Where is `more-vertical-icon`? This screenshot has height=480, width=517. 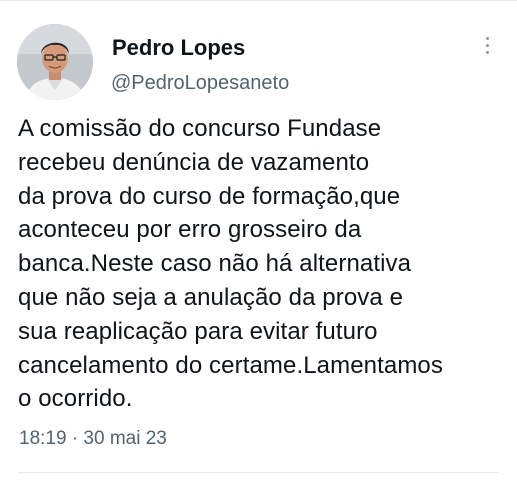
more-vertical-icon is located at coordinates (487, 49).